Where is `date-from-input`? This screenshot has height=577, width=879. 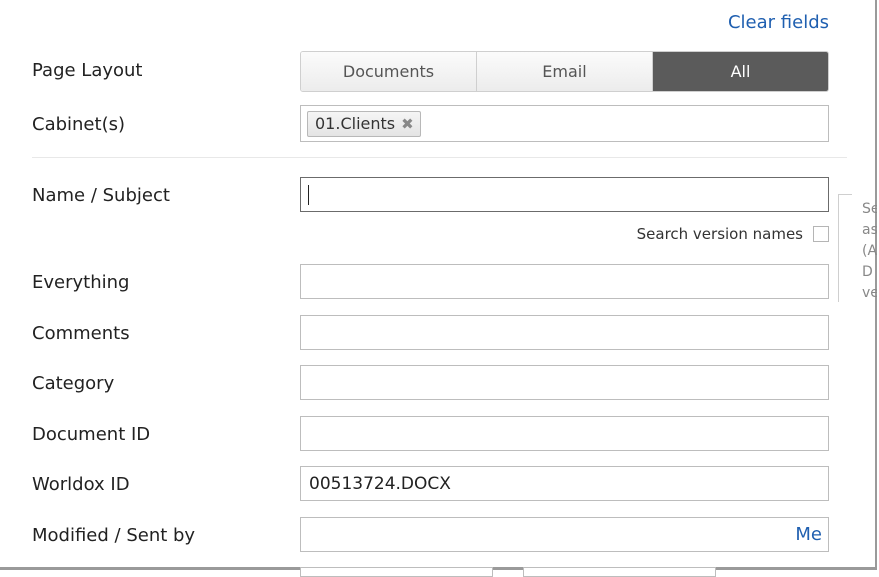
date-from-input is located at coordinates (396, 572).